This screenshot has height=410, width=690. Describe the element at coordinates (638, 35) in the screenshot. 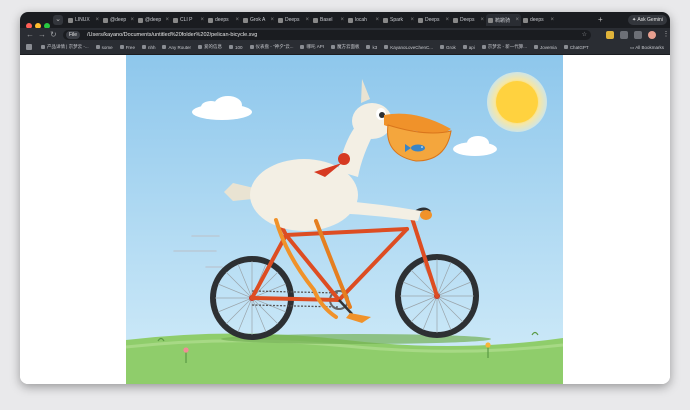

I see `sidepanel-icon` at that location.